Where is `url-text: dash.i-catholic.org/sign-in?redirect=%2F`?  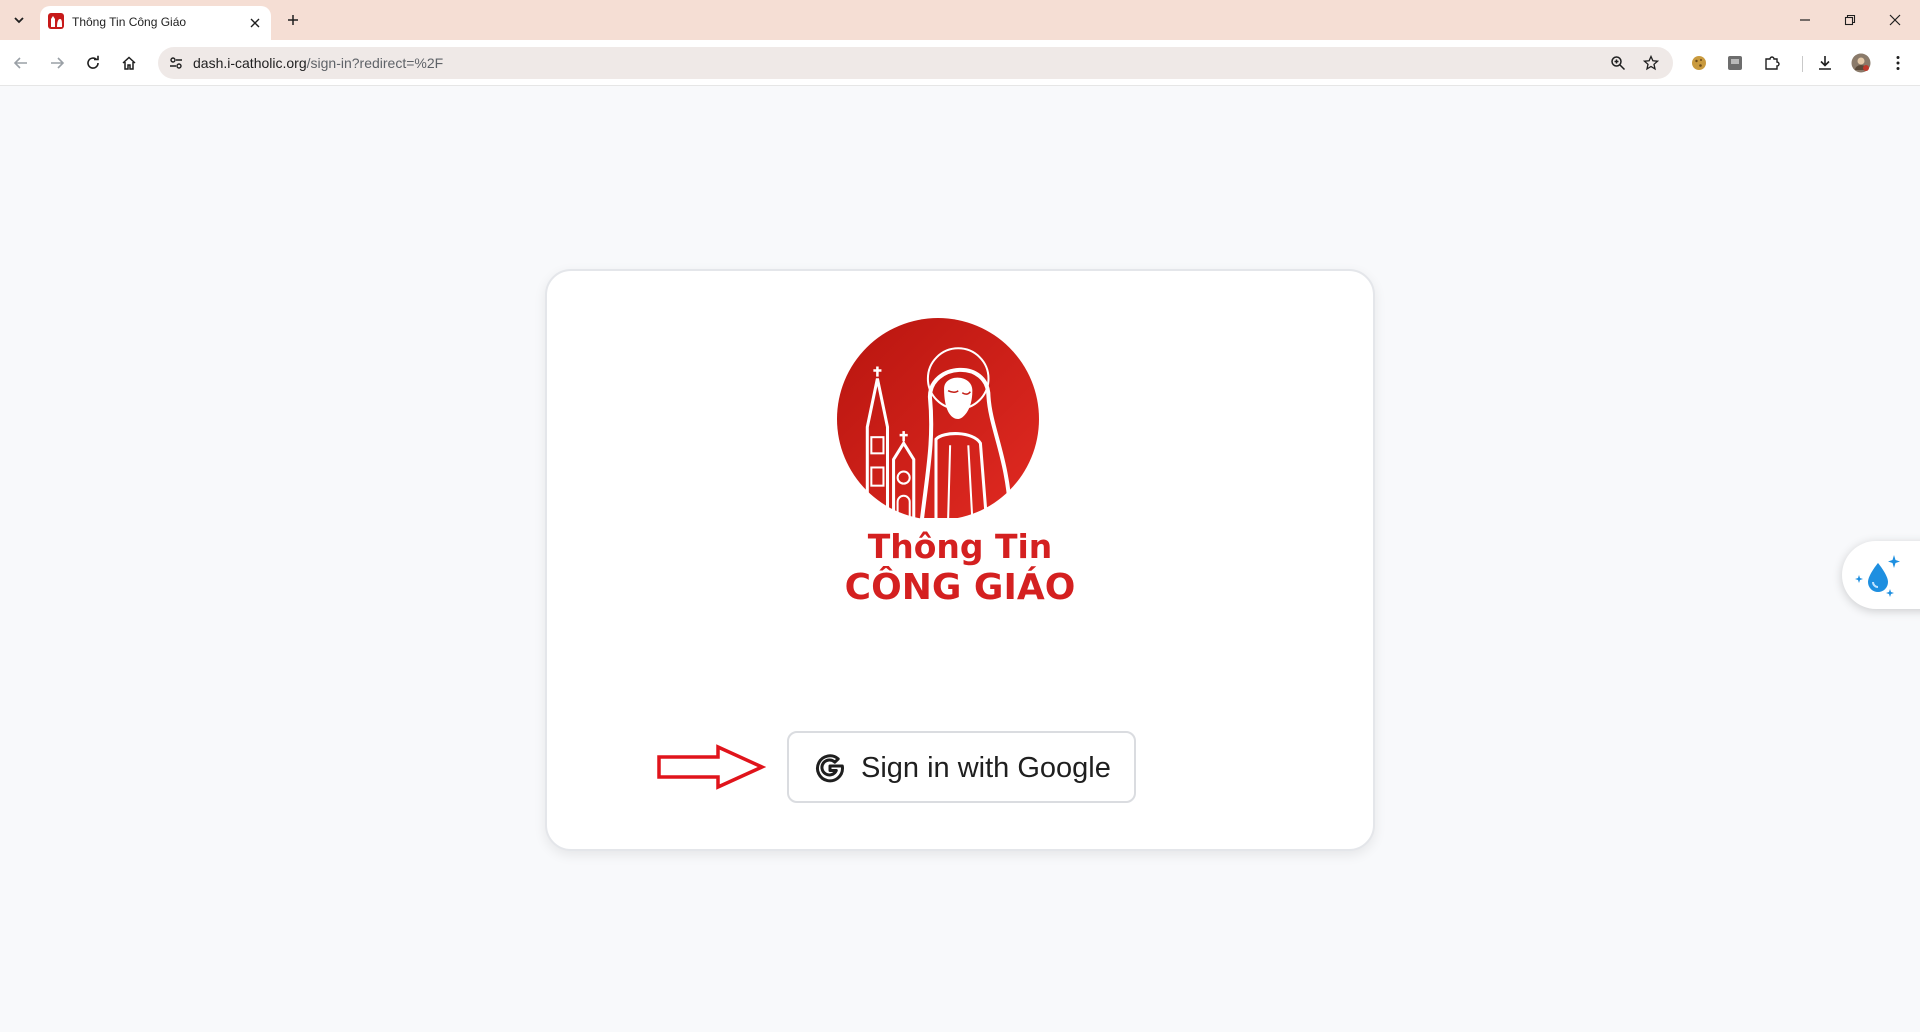
url-text: dash.i-catholic.org/sign-in?redirect=%2F is located at coordinates (318, 63).